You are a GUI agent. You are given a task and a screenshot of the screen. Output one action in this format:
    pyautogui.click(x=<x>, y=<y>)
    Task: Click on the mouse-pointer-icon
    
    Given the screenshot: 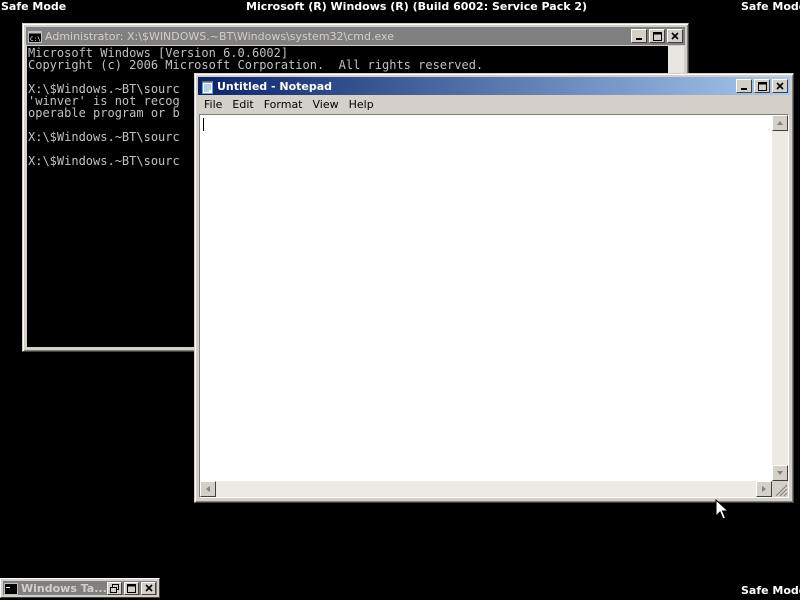 What is the action you would take?
    pyautogui.click(x=722, y=511)
    